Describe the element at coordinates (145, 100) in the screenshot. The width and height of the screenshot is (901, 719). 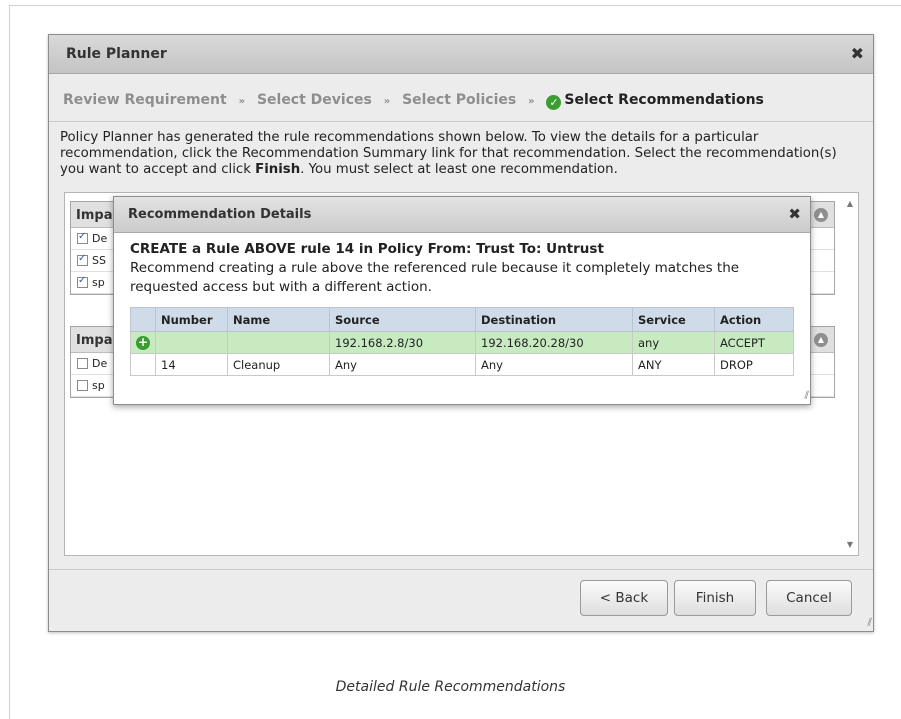
I see `step-review-requirement: Review Requirement` at that location.